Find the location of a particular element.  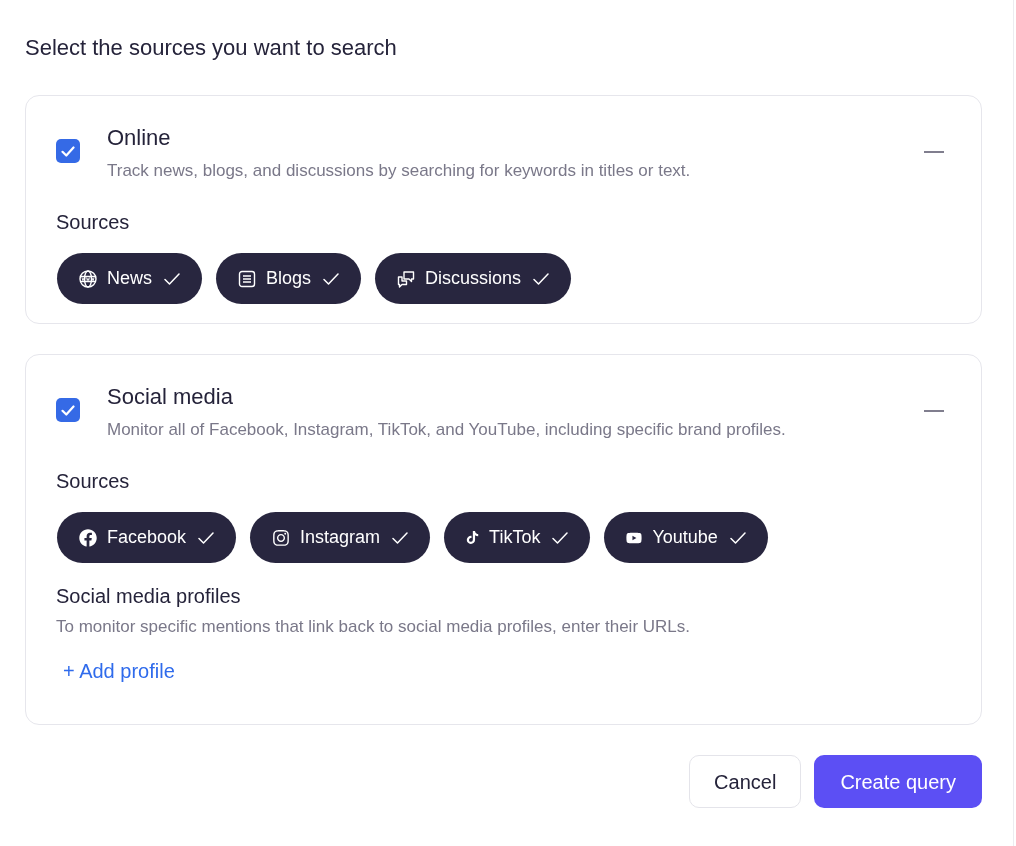

source-chip: Instagram is located at coordinates (340, 537).